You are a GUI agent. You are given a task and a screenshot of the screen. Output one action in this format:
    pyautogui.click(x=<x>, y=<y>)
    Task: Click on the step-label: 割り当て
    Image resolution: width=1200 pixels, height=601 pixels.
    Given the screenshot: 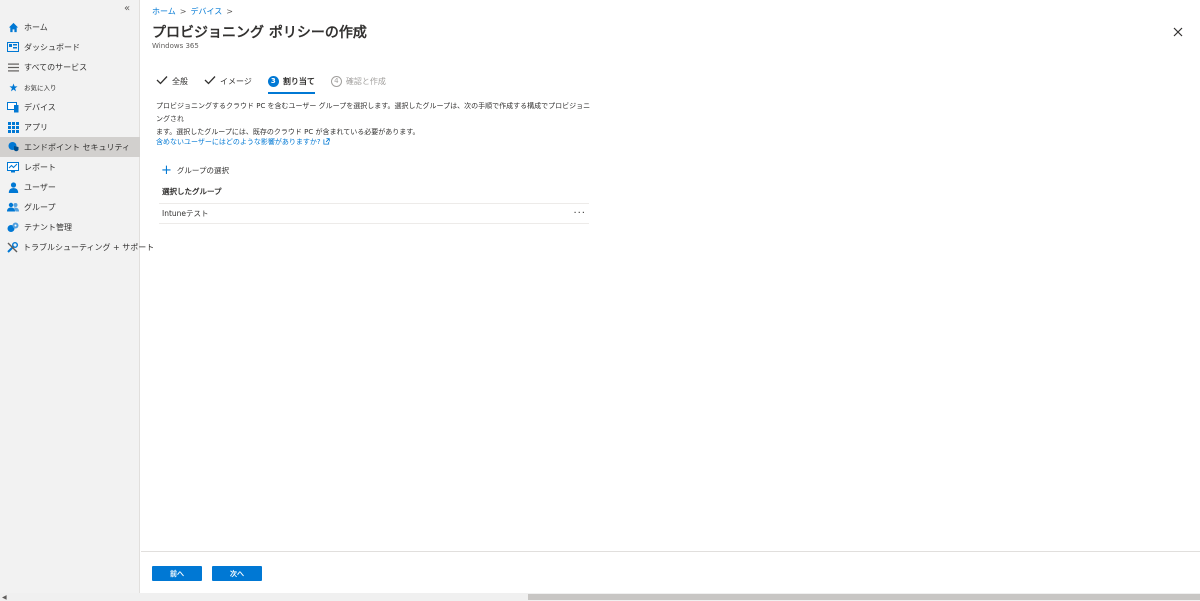 What is the action you would take?
    pyautogui.click(x=298, y=81)
    